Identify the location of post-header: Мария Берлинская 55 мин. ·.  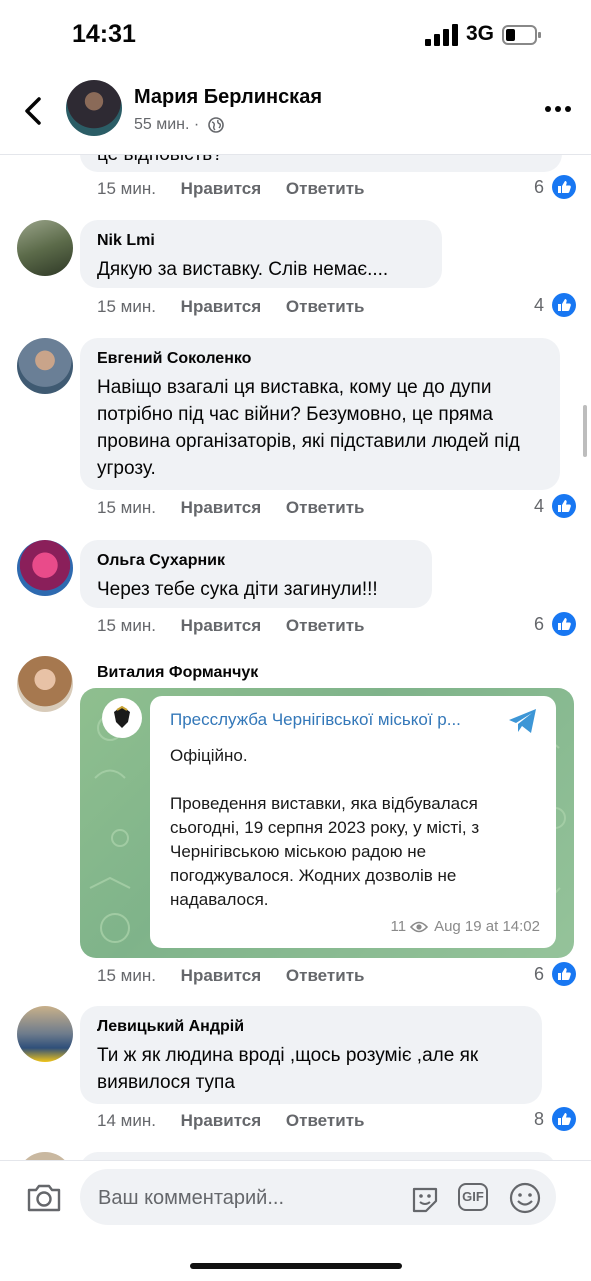
(295, 112).